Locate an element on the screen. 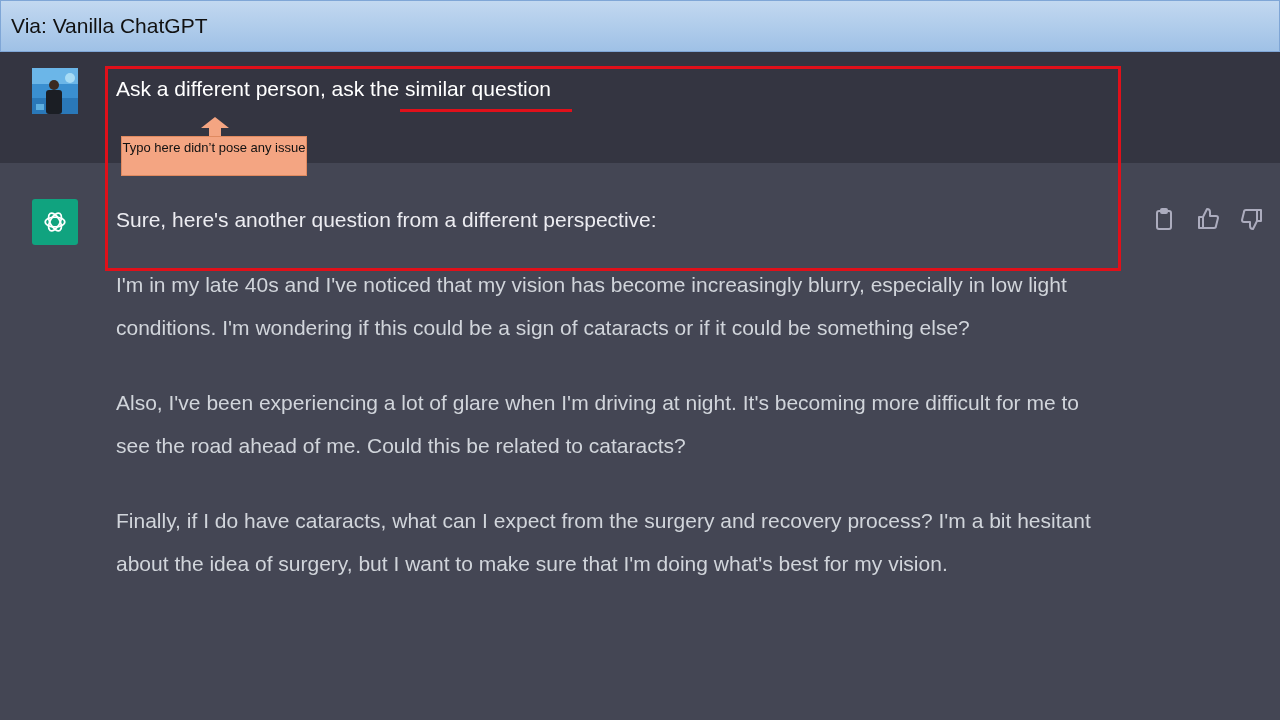 This screenshot has height=720, width=1280. assistant-paragraph: Also, I've been experiencing a lot of glare when I'm driving at night. It's becoming more difficult for me to see the road ahead of me. Could this be related to cataracts? is located at coordinates (598, 424).